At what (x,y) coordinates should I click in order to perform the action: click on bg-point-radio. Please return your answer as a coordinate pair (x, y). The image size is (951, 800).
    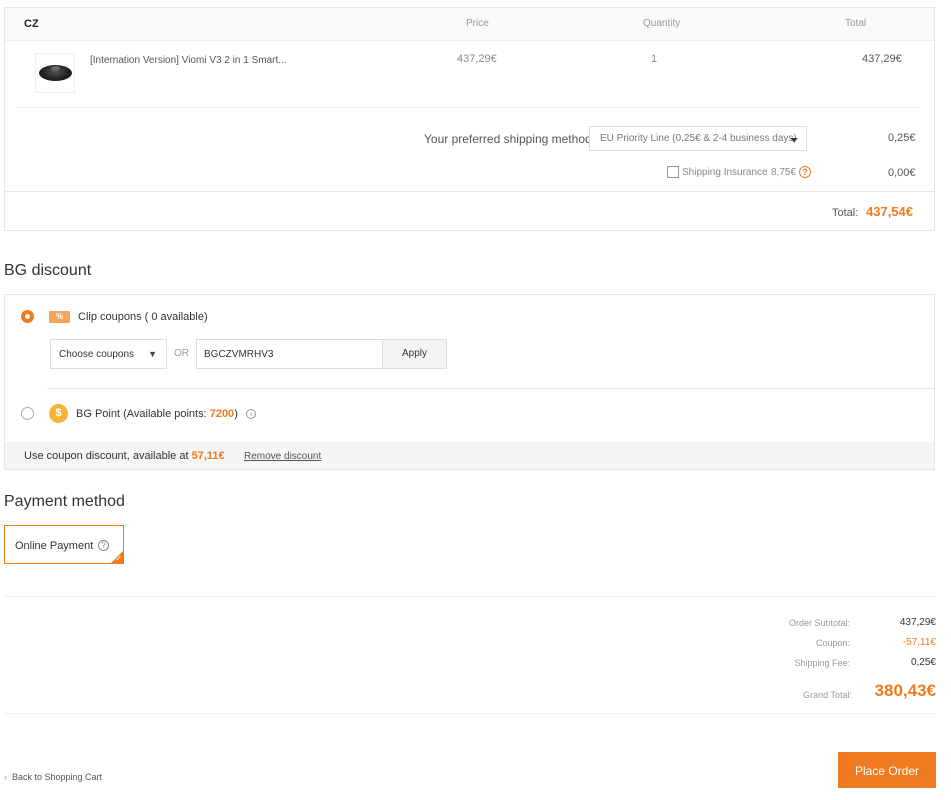
    Looking at the image, I should click on (27, 413).